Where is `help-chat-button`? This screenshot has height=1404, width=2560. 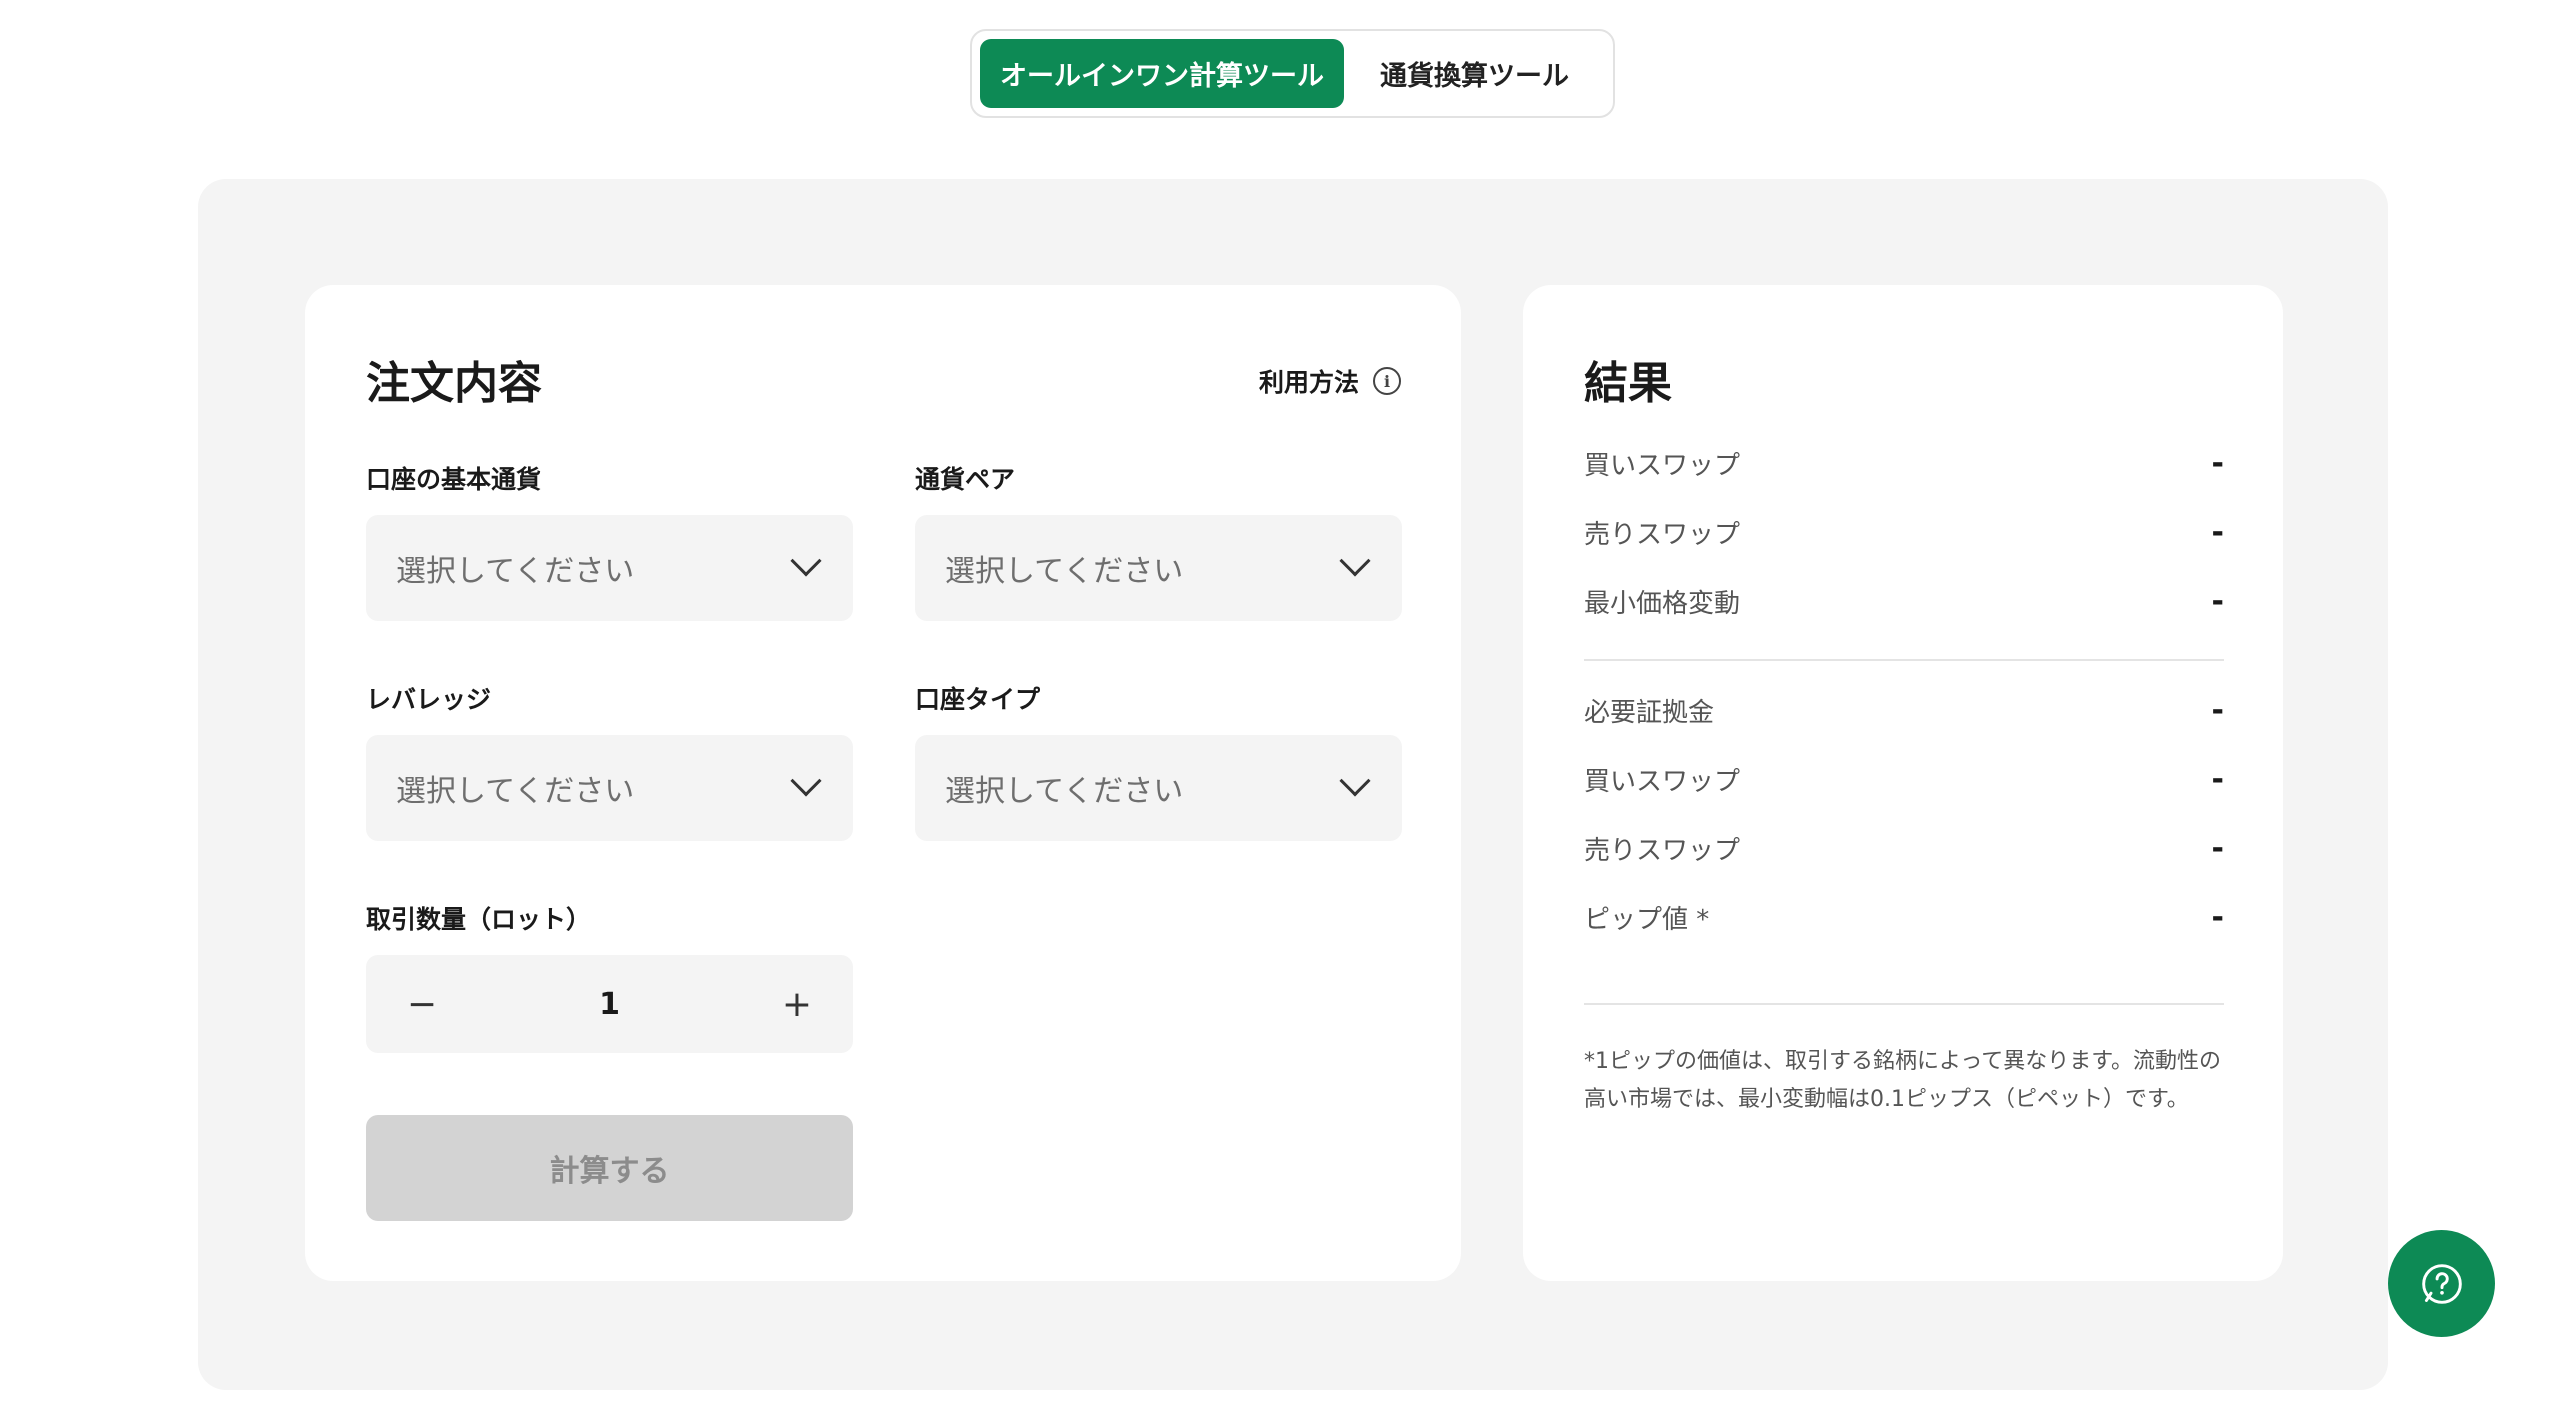 help-chat-button is located at coordinates (2441, 1283).